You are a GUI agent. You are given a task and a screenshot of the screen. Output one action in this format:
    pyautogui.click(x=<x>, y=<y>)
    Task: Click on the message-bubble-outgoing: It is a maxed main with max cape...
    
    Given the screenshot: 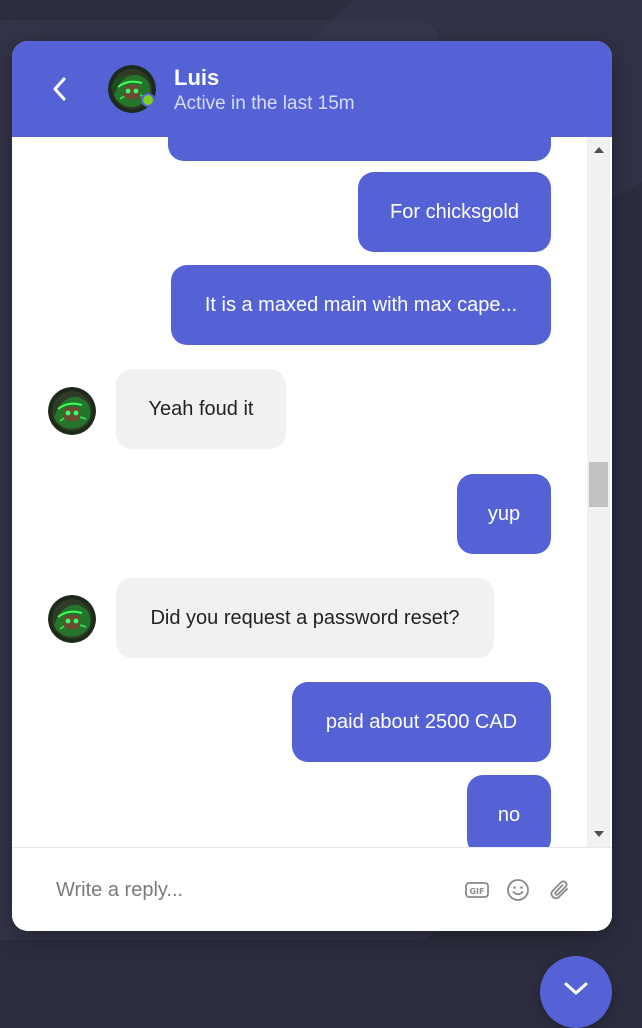 What is the action you would take?
    pyautogui.click(x=361, y=305)
    